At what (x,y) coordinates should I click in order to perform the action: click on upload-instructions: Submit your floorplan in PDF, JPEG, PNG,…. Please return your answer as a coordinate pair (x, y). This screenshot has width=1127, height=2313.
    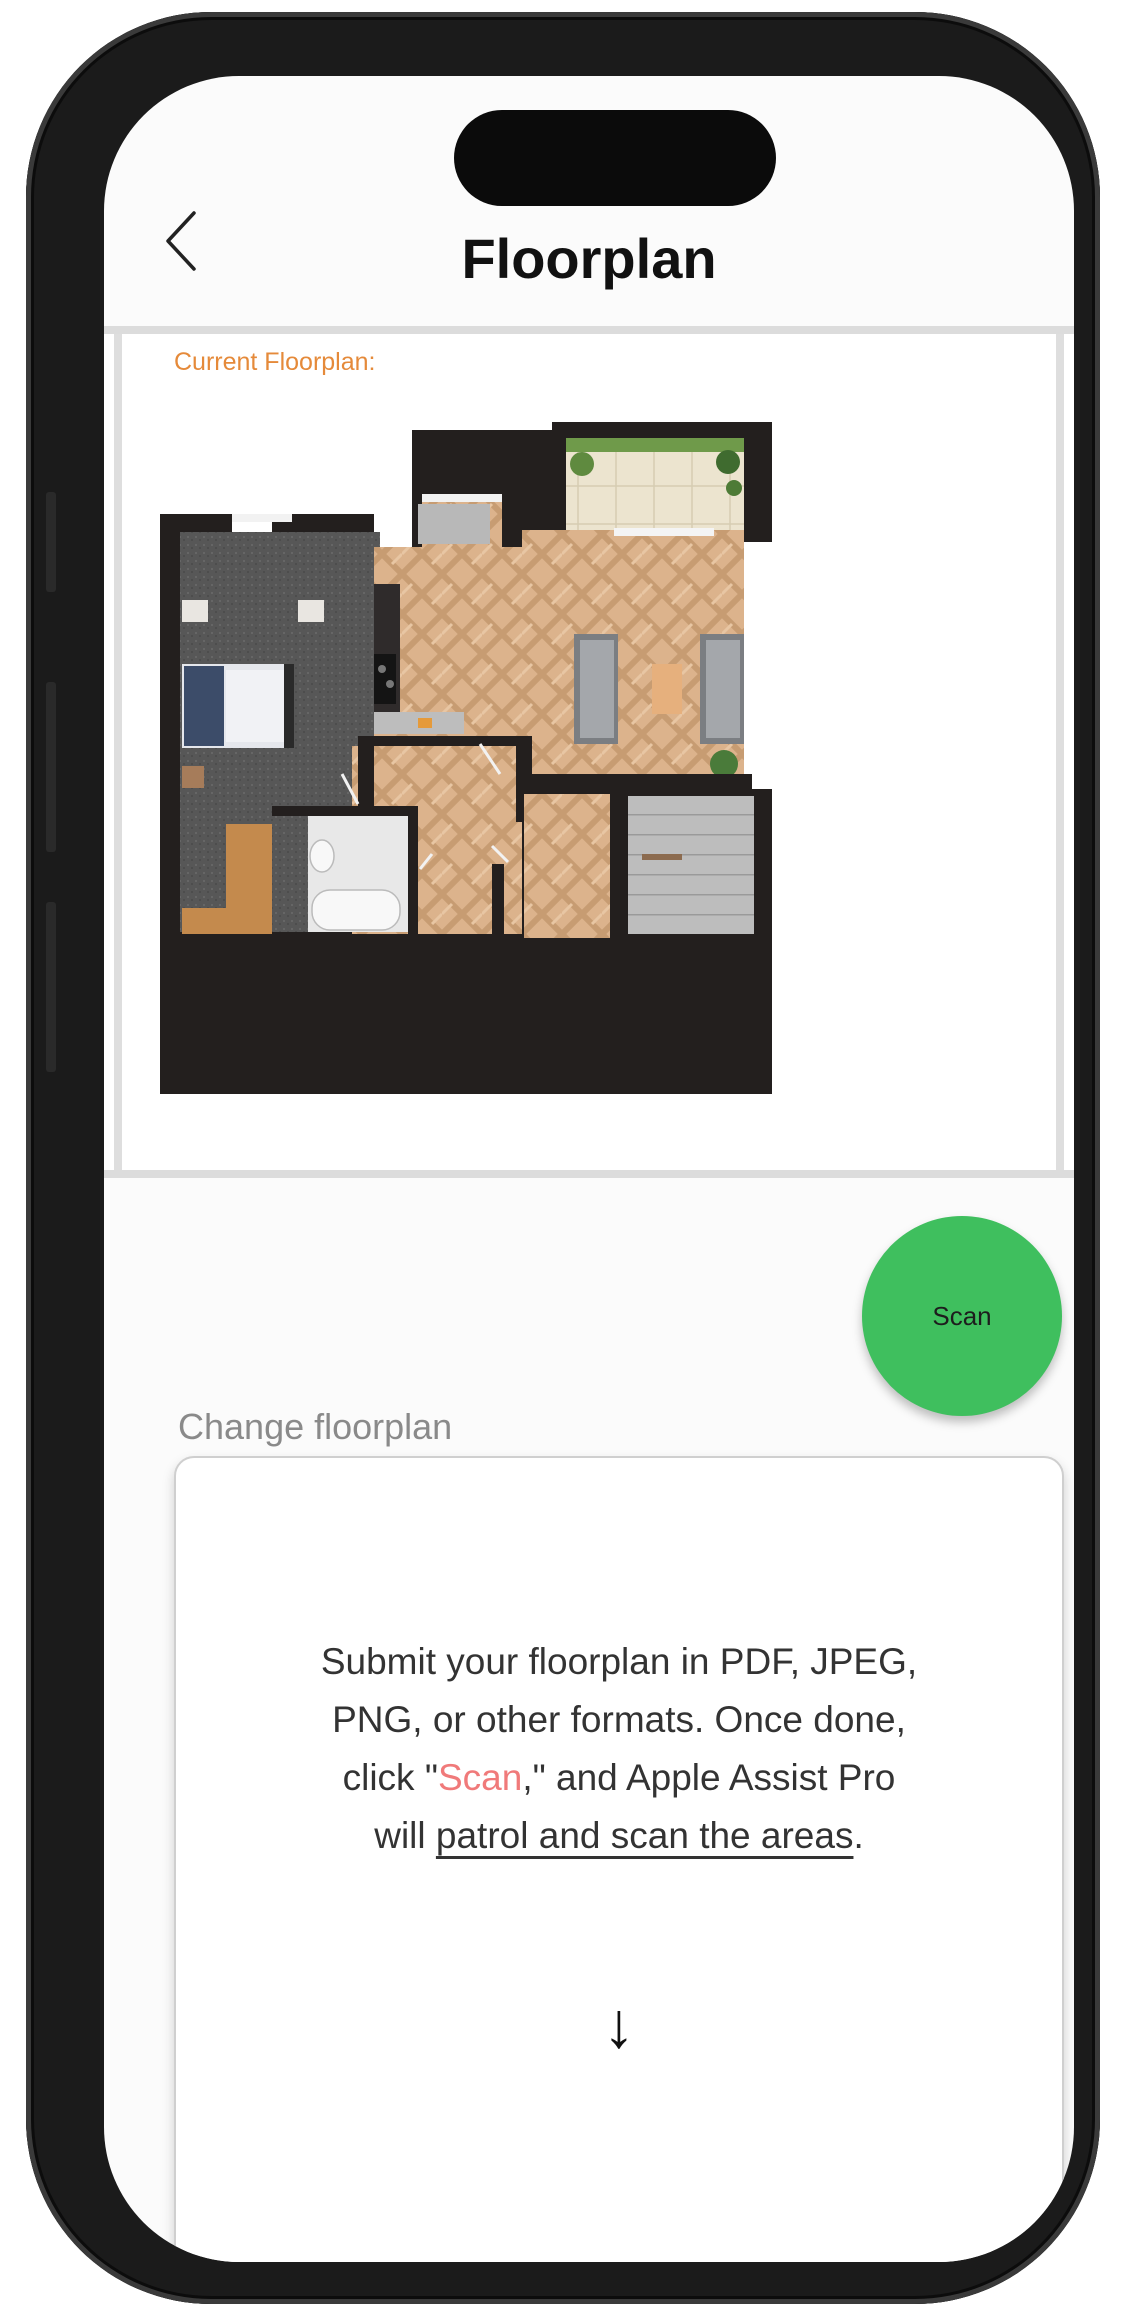
    Looking at the image, I should click on (619, 1749).